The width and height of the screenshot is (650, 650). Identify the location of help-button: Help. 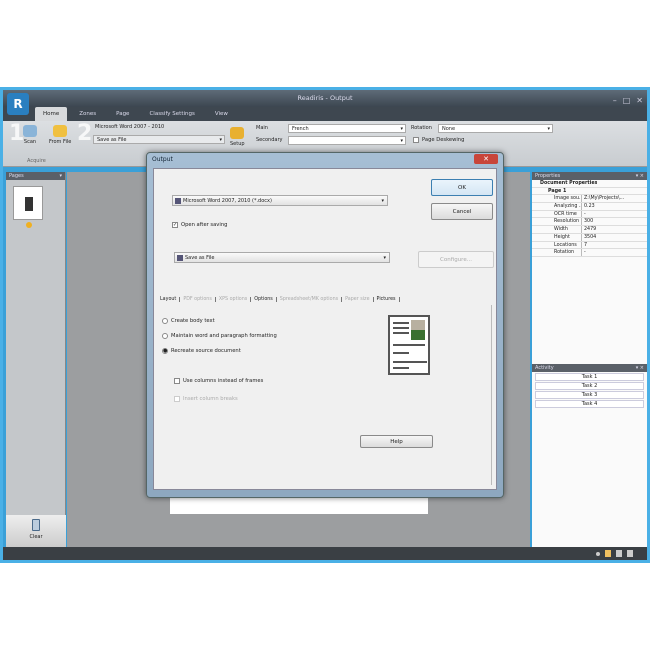
(396, 441).